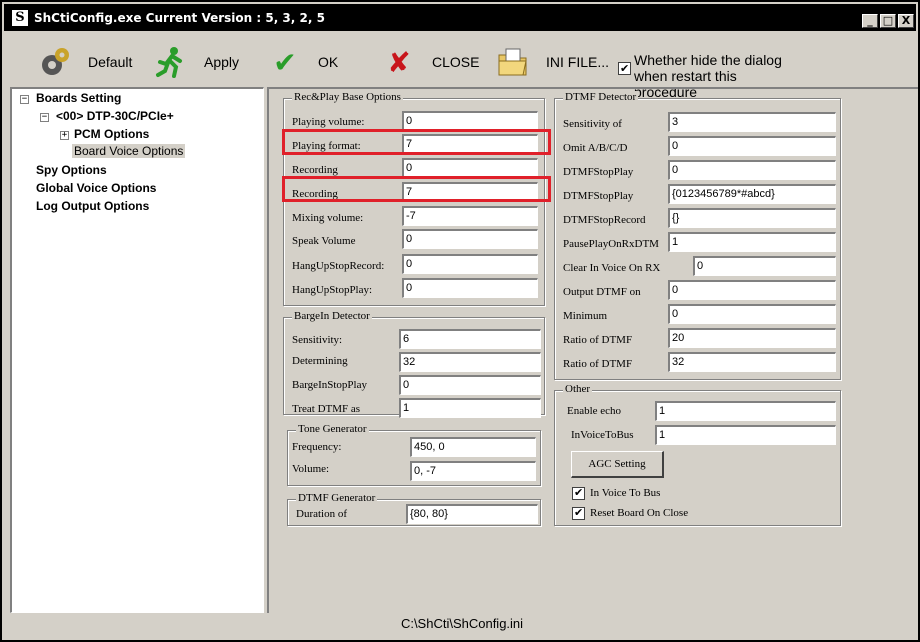 This screenshot has height=642, width=920. I want to click on in-voice-to-bus-checkbox, so click(578, 493).